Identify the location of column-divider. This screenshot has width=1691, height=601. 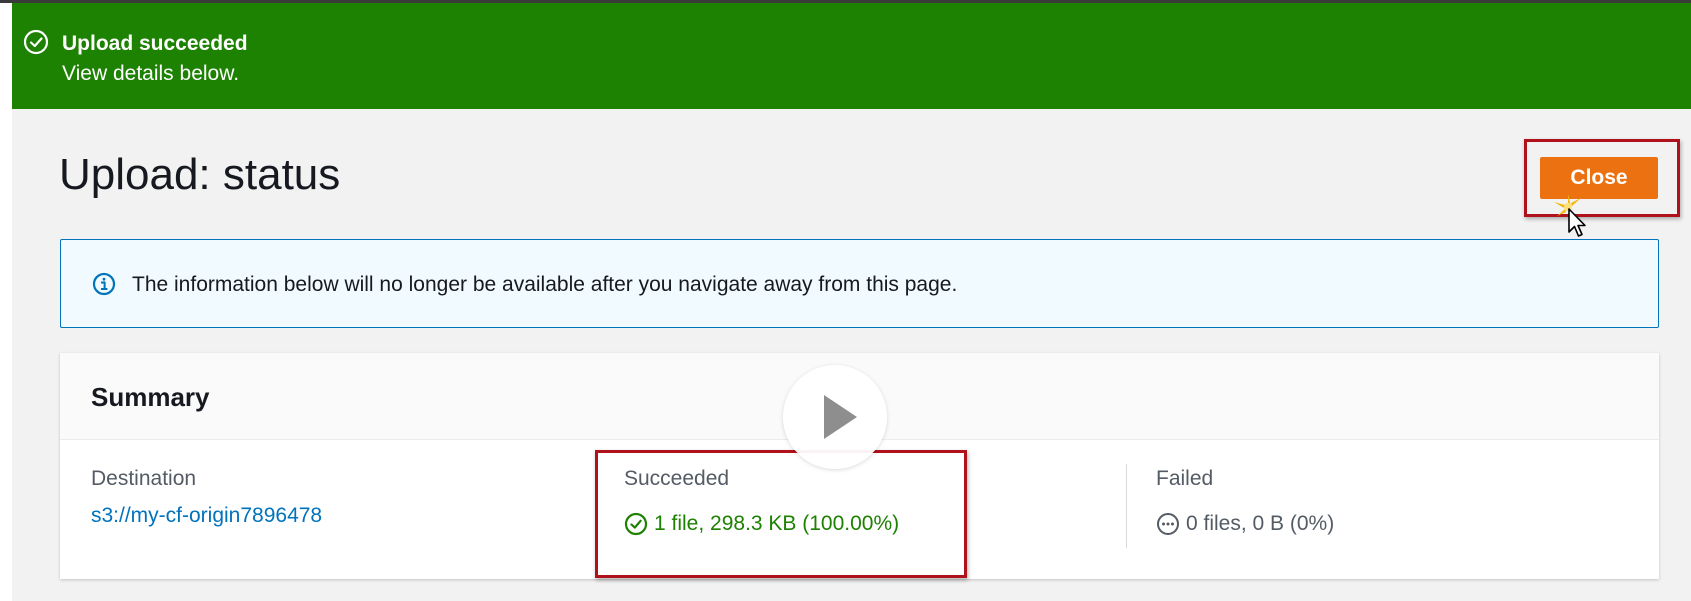
(1126, 506).